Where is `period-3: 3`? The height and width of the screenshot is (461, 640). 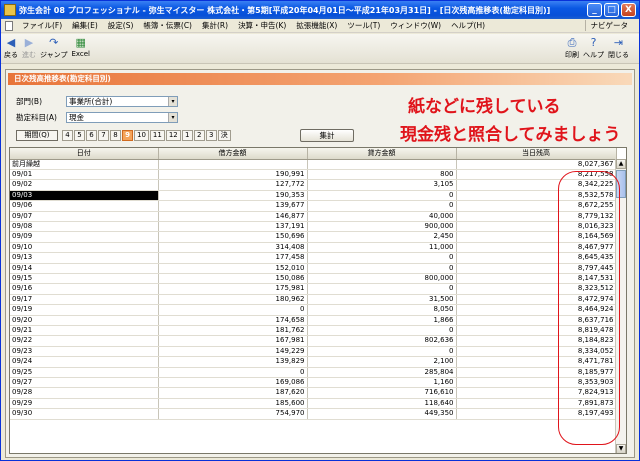 period-3: 3 is located at coordinates (211, 135).